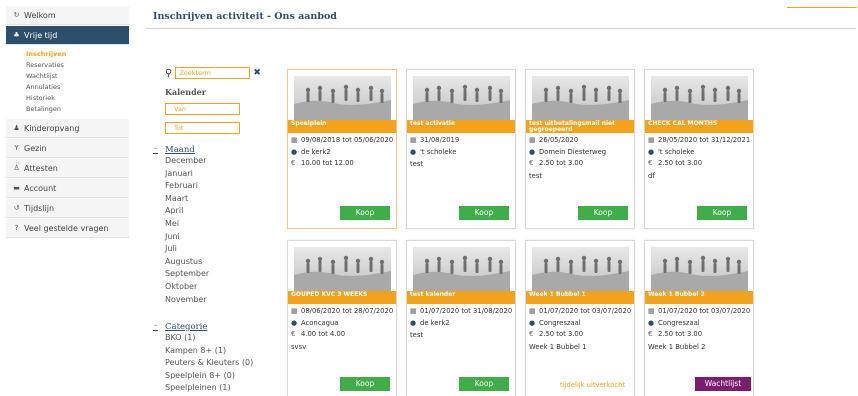 This screenshot has height=396, width=858. What do you see at coordinates (67, 128) in the screenshot?
I see `sidebar-item-kinderopvang: ♟ Kinderopvang` at bounding box center [67, 128].